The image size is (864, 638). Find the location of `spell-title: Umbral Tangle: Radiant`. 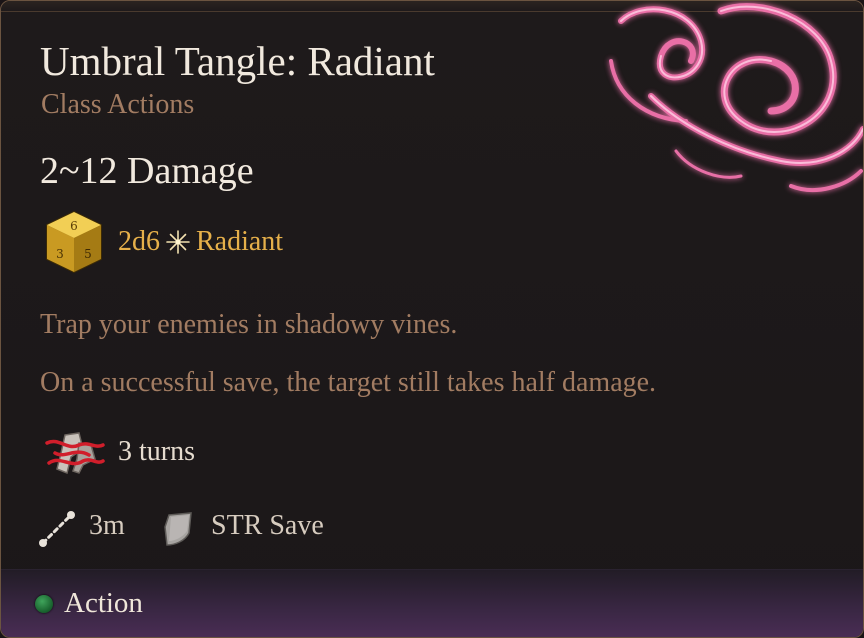

spell-title: Umbral Tangle: Radiant is located at coordinates (237, 61).